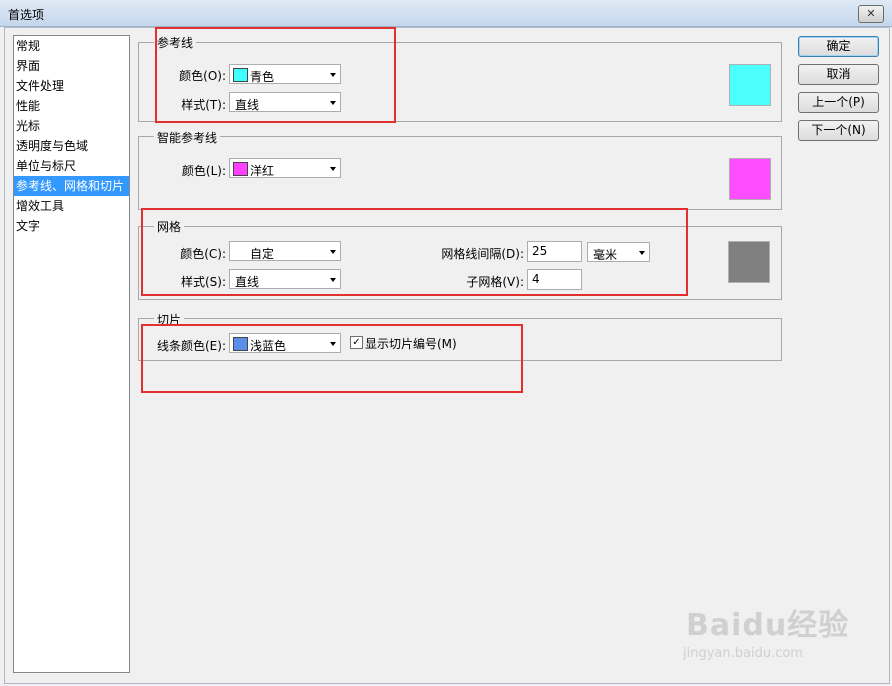 This screenshot has width=892, height=686. What do you see at coordinates (838, 74) in the screenshot?
I see `cancel-button: 取消` at bounding box center [838, 74].